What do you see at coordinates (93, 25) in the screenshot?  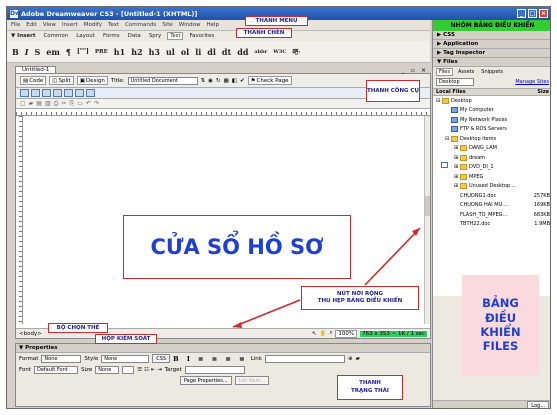 I see `menu-modify: Modify` at bounding box center [93, 25].